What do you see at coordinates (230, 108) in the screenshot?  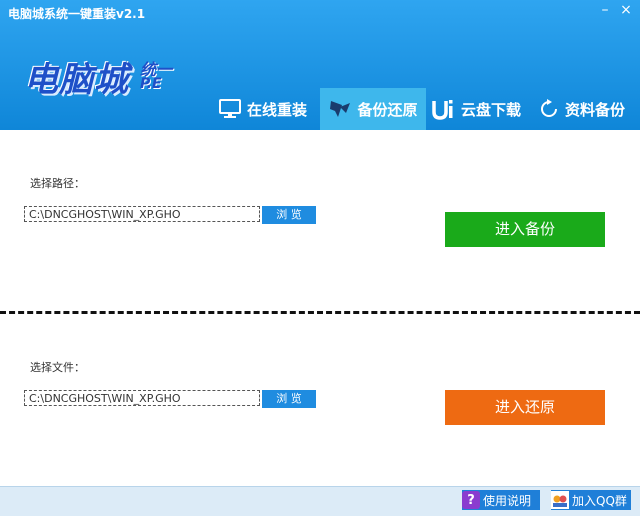 I see `monitor-icon` at bounding box center [230, 108].